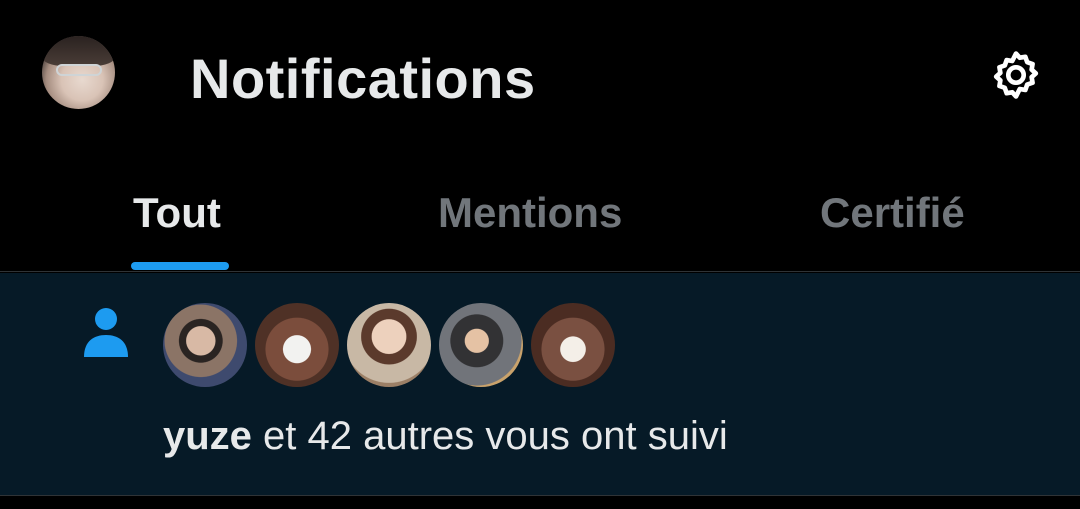 Image resolution: width=1080 pixels, height=509 pixels. What do you see at coordinates (177, 213) in the screenshot?
I see `tab-all: Tout` at bounding box center [177, 213].